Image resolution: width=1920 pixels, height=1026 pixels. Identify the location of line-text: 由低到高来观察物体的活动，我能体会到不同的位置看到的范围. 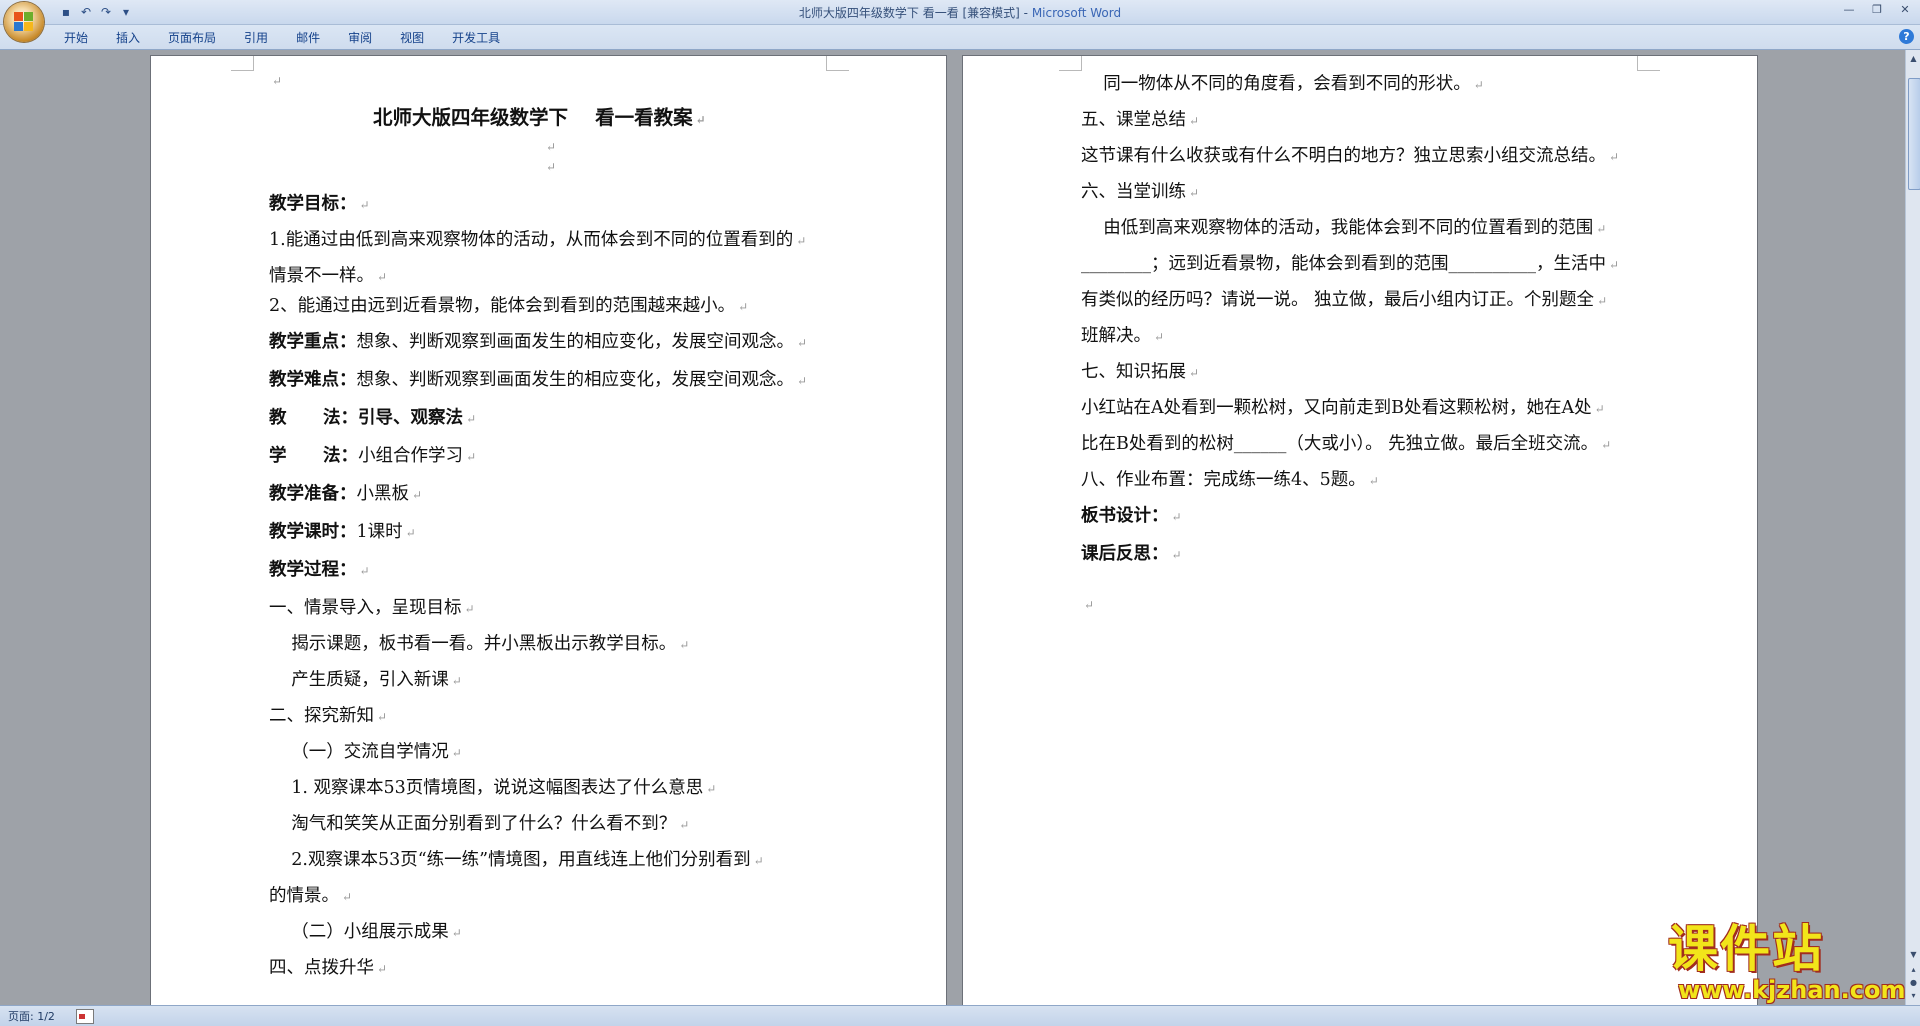
(1337, 228).